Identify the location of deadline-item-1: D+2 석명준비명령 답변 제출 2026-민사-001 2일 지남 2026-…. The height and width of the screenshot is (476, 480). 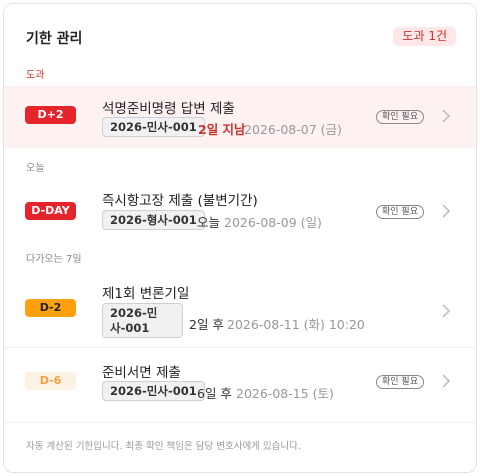
(240, 117).